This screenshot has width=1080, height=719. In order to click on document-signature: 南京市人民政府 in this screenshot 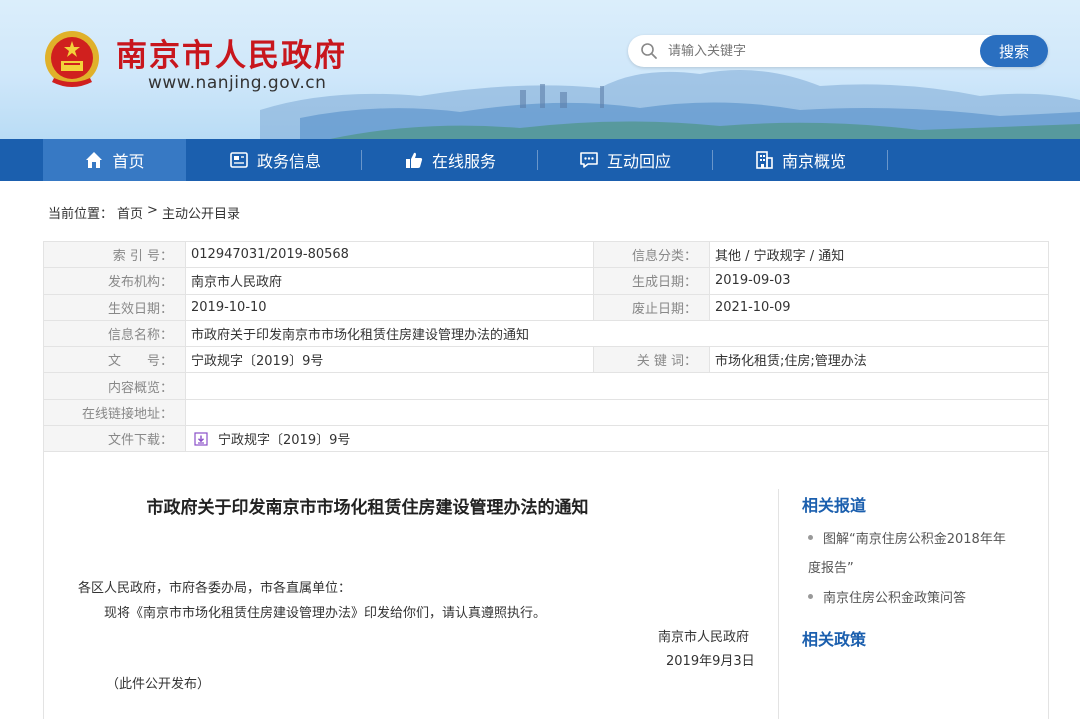, I will do `click(704, 637)`.